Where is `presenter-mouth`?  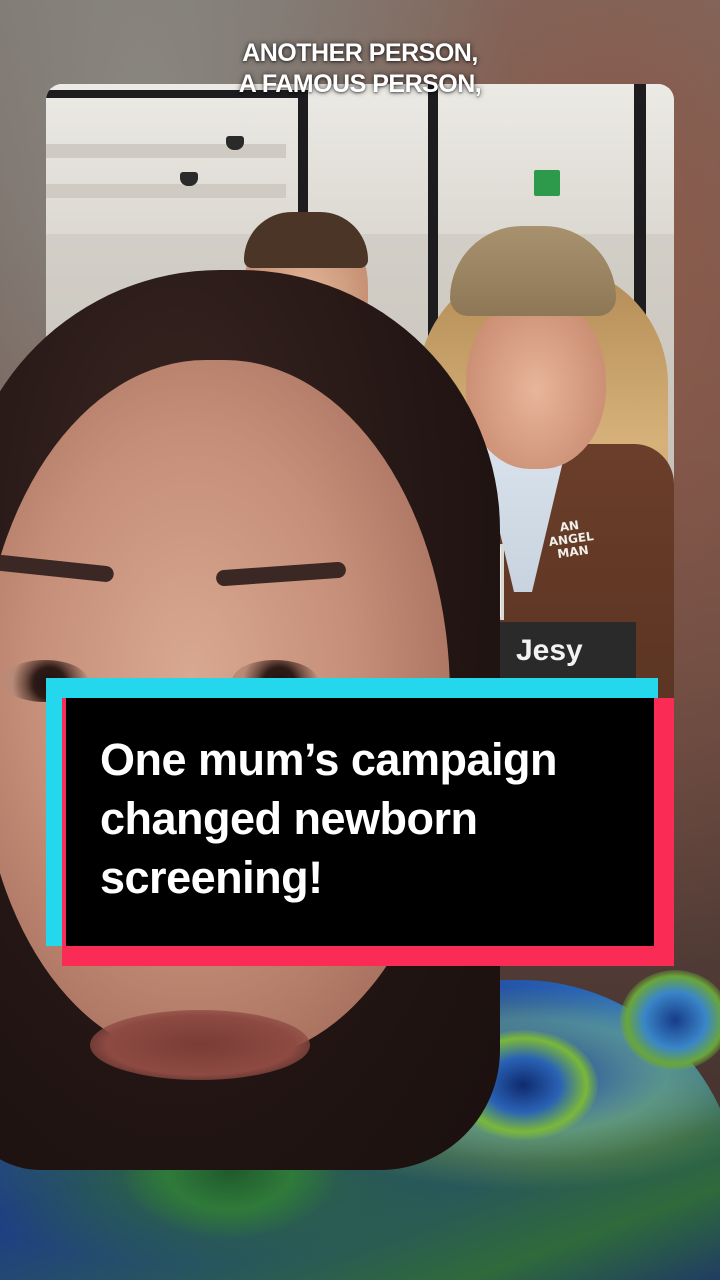
presenter-mouth is located at coordinates (200, 1045).